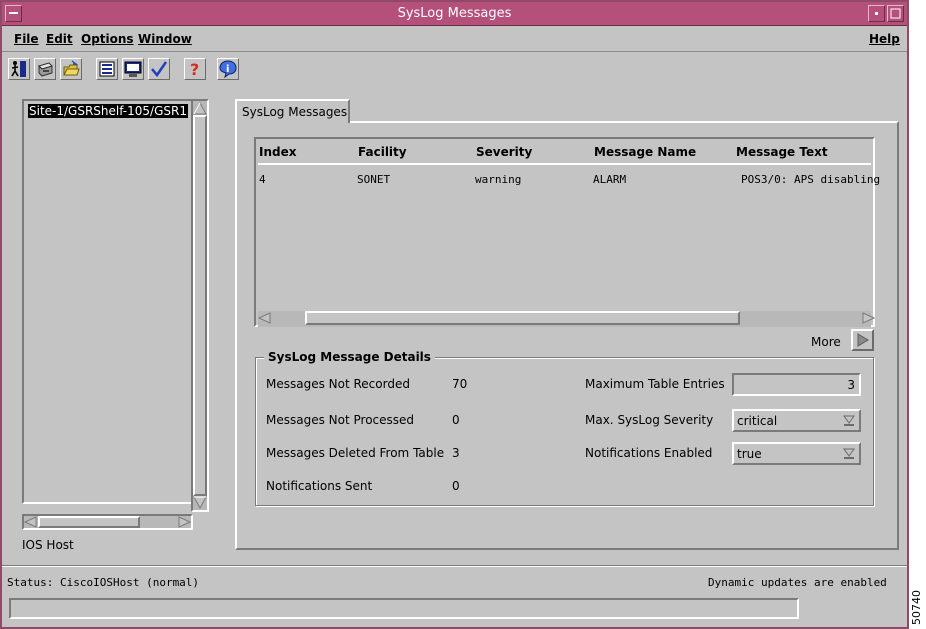 The width and height of the screenshot is (926, 629). I want to click on cell-message-text: POS3/0: APS disabling, so click(811, 179).